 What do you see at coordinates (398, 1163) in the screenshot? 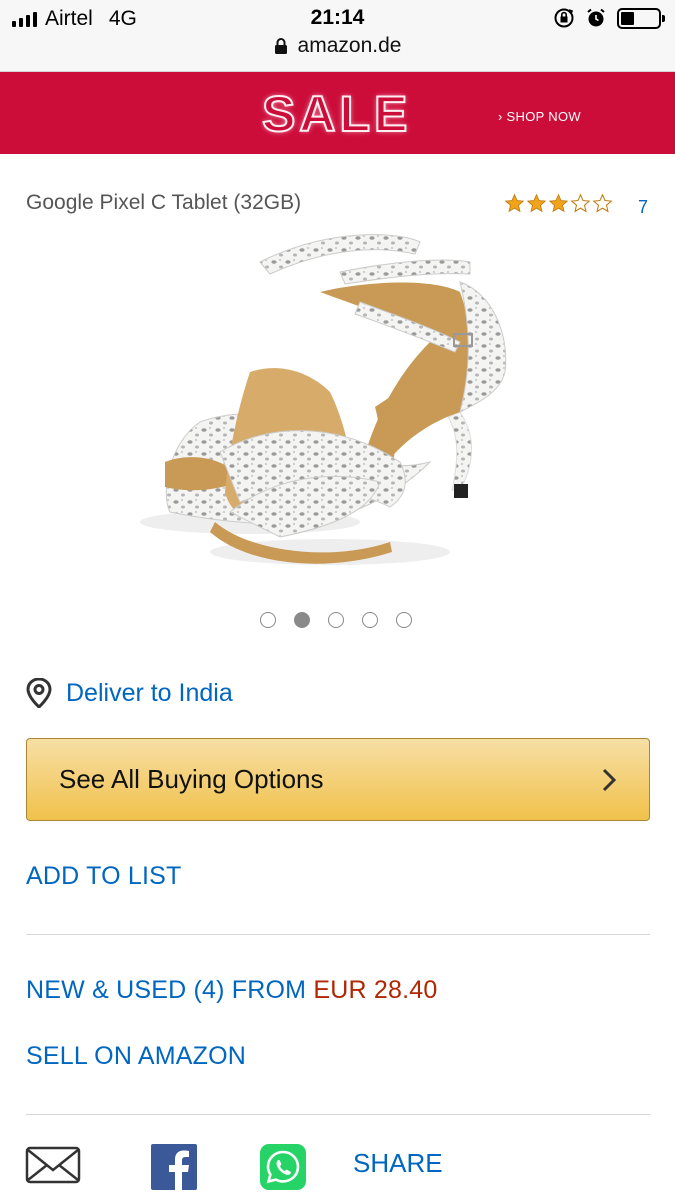
I see `share-link: SHARE` at bounding box center [398, 1163].